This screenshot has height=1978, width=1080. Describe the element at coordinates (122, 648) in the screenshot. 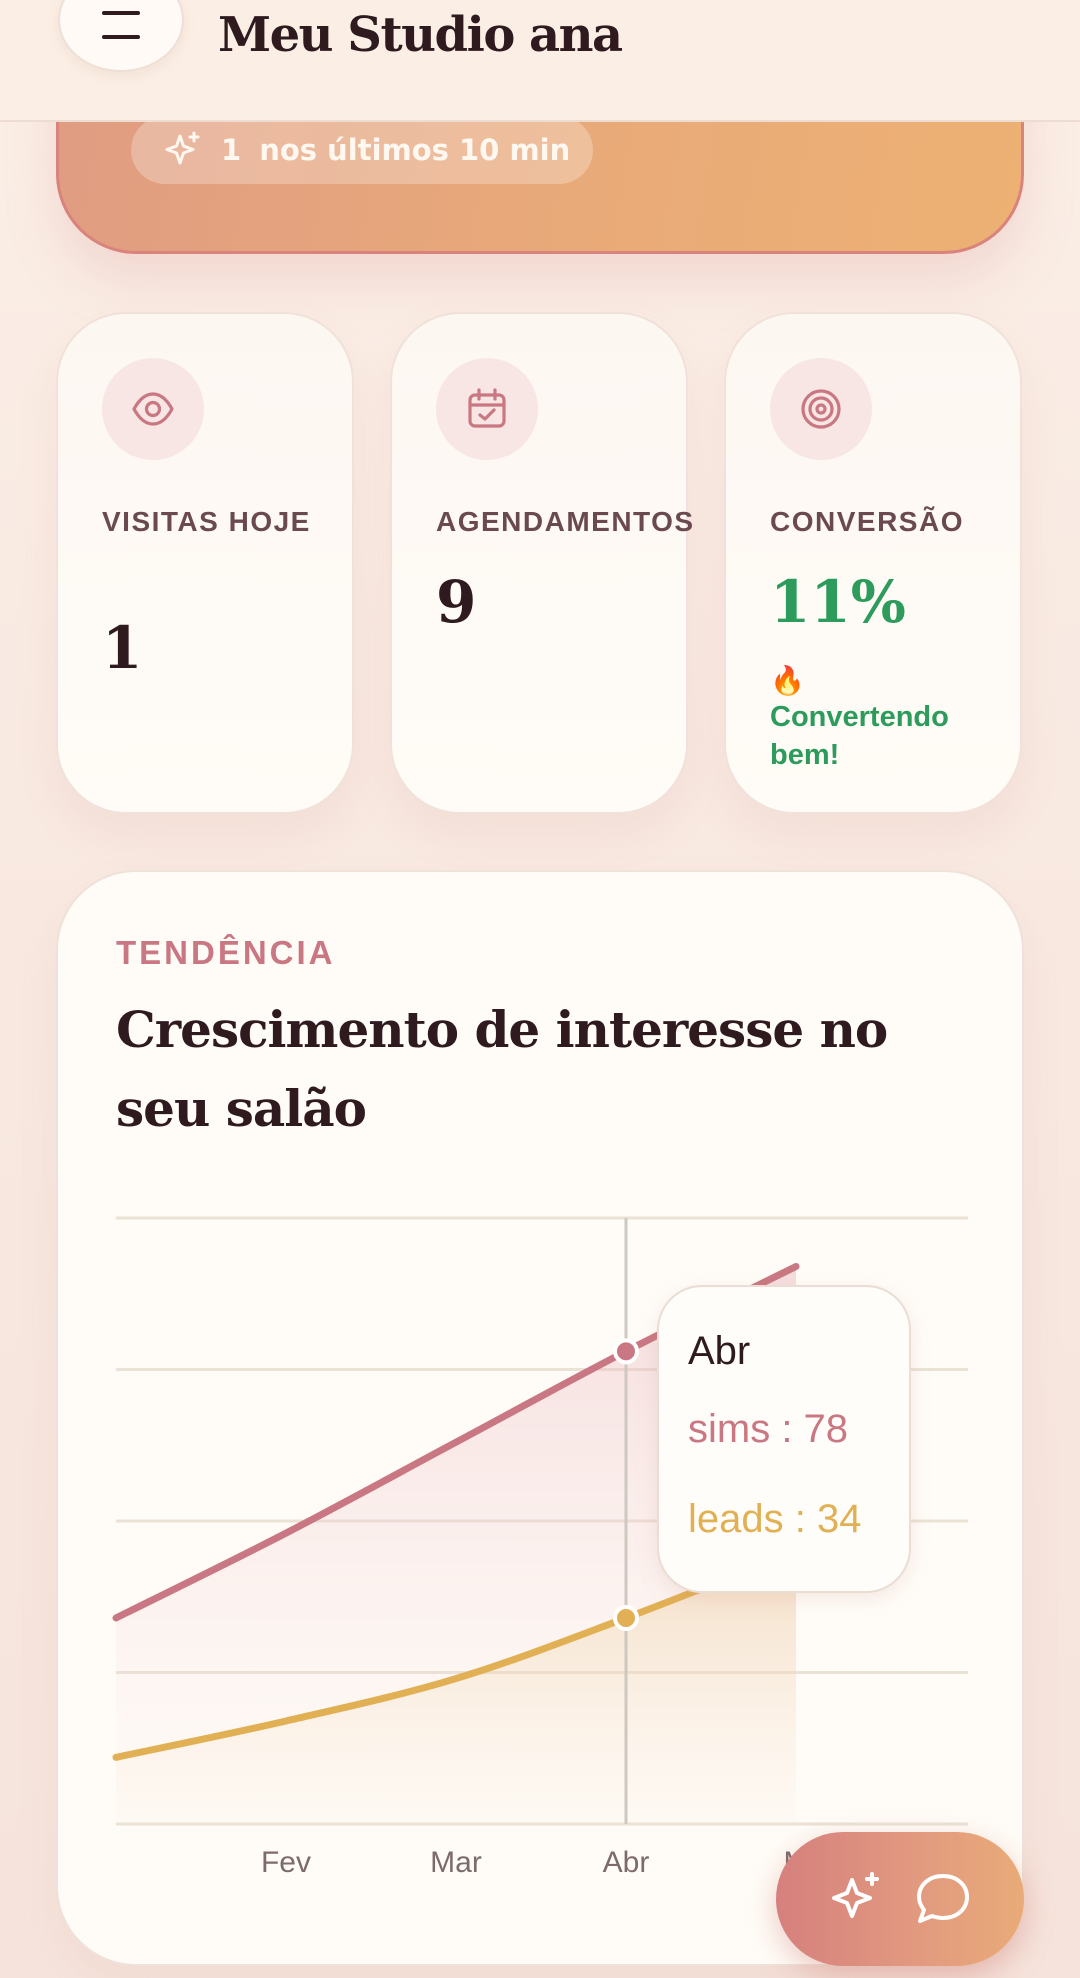

I see `stat-value: 1` at that location.